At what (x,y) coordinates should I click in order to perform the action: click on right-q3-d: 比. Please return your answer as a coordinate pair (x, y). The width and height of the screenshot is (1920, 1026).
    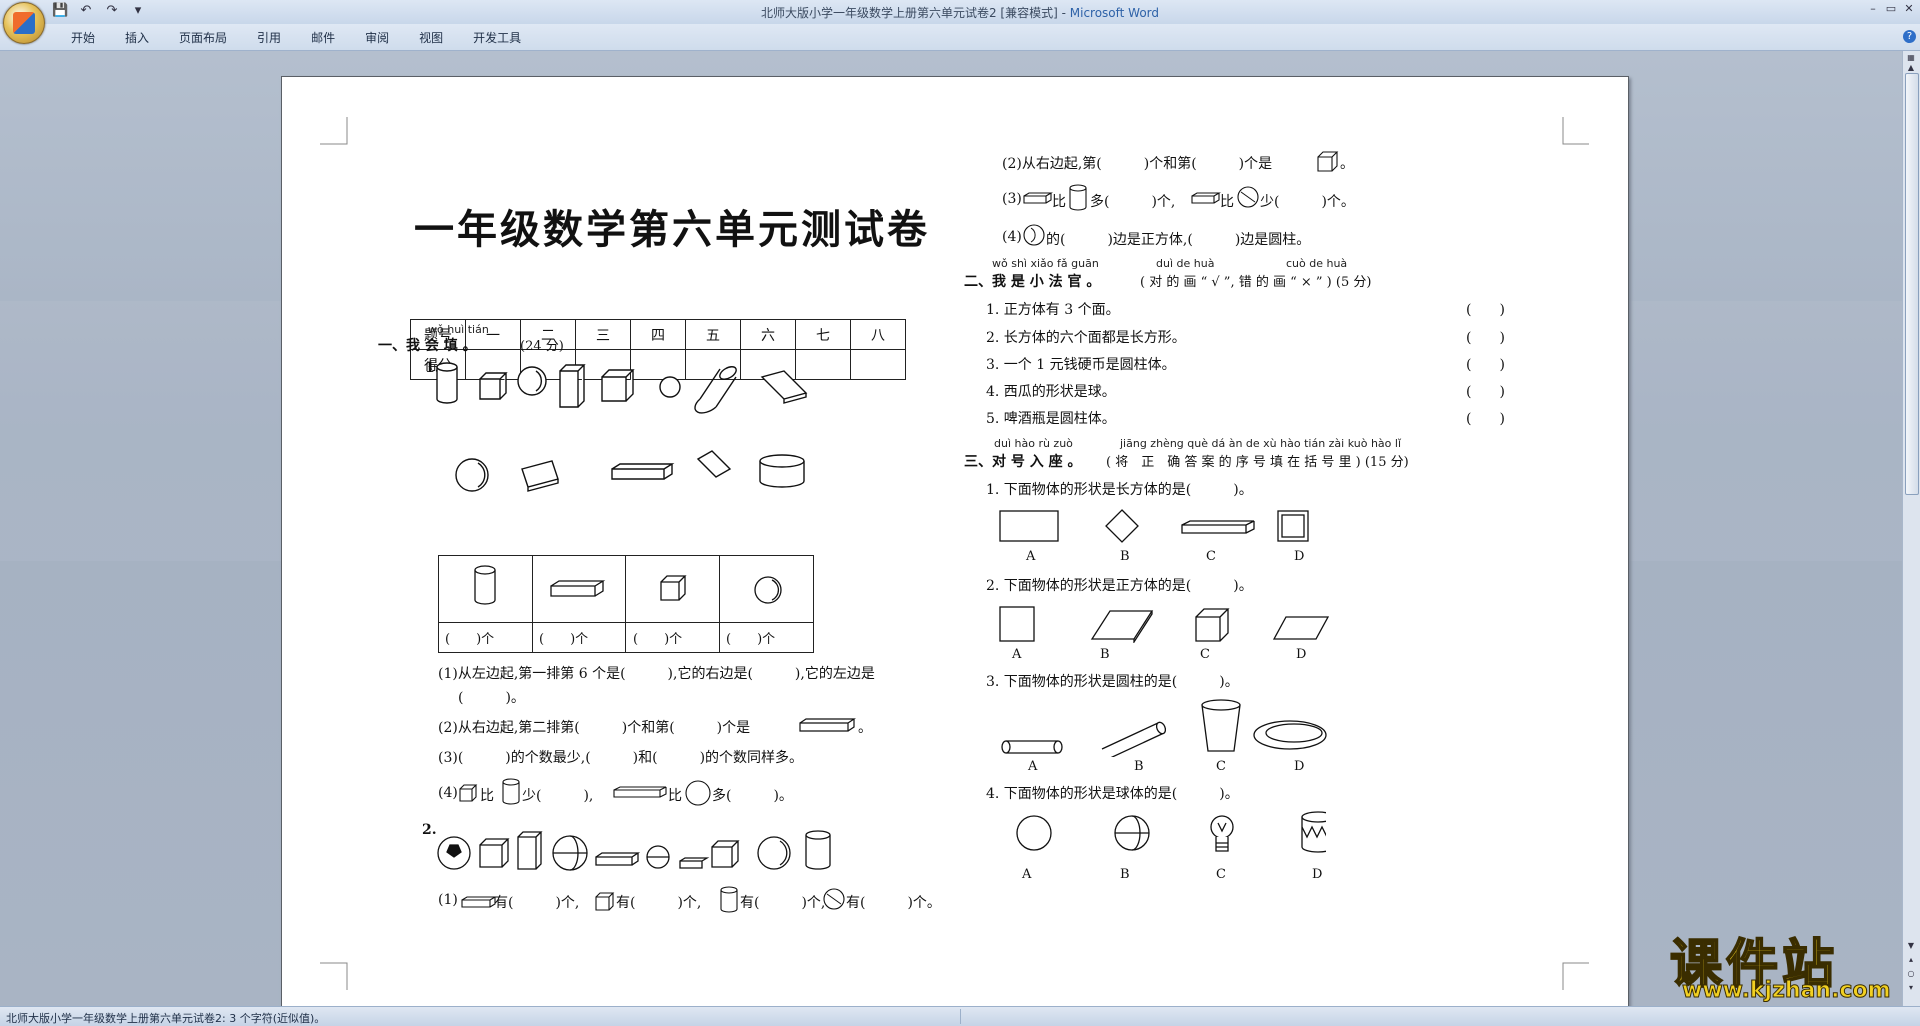
    Looking at the image, I should click on (1227, 202).